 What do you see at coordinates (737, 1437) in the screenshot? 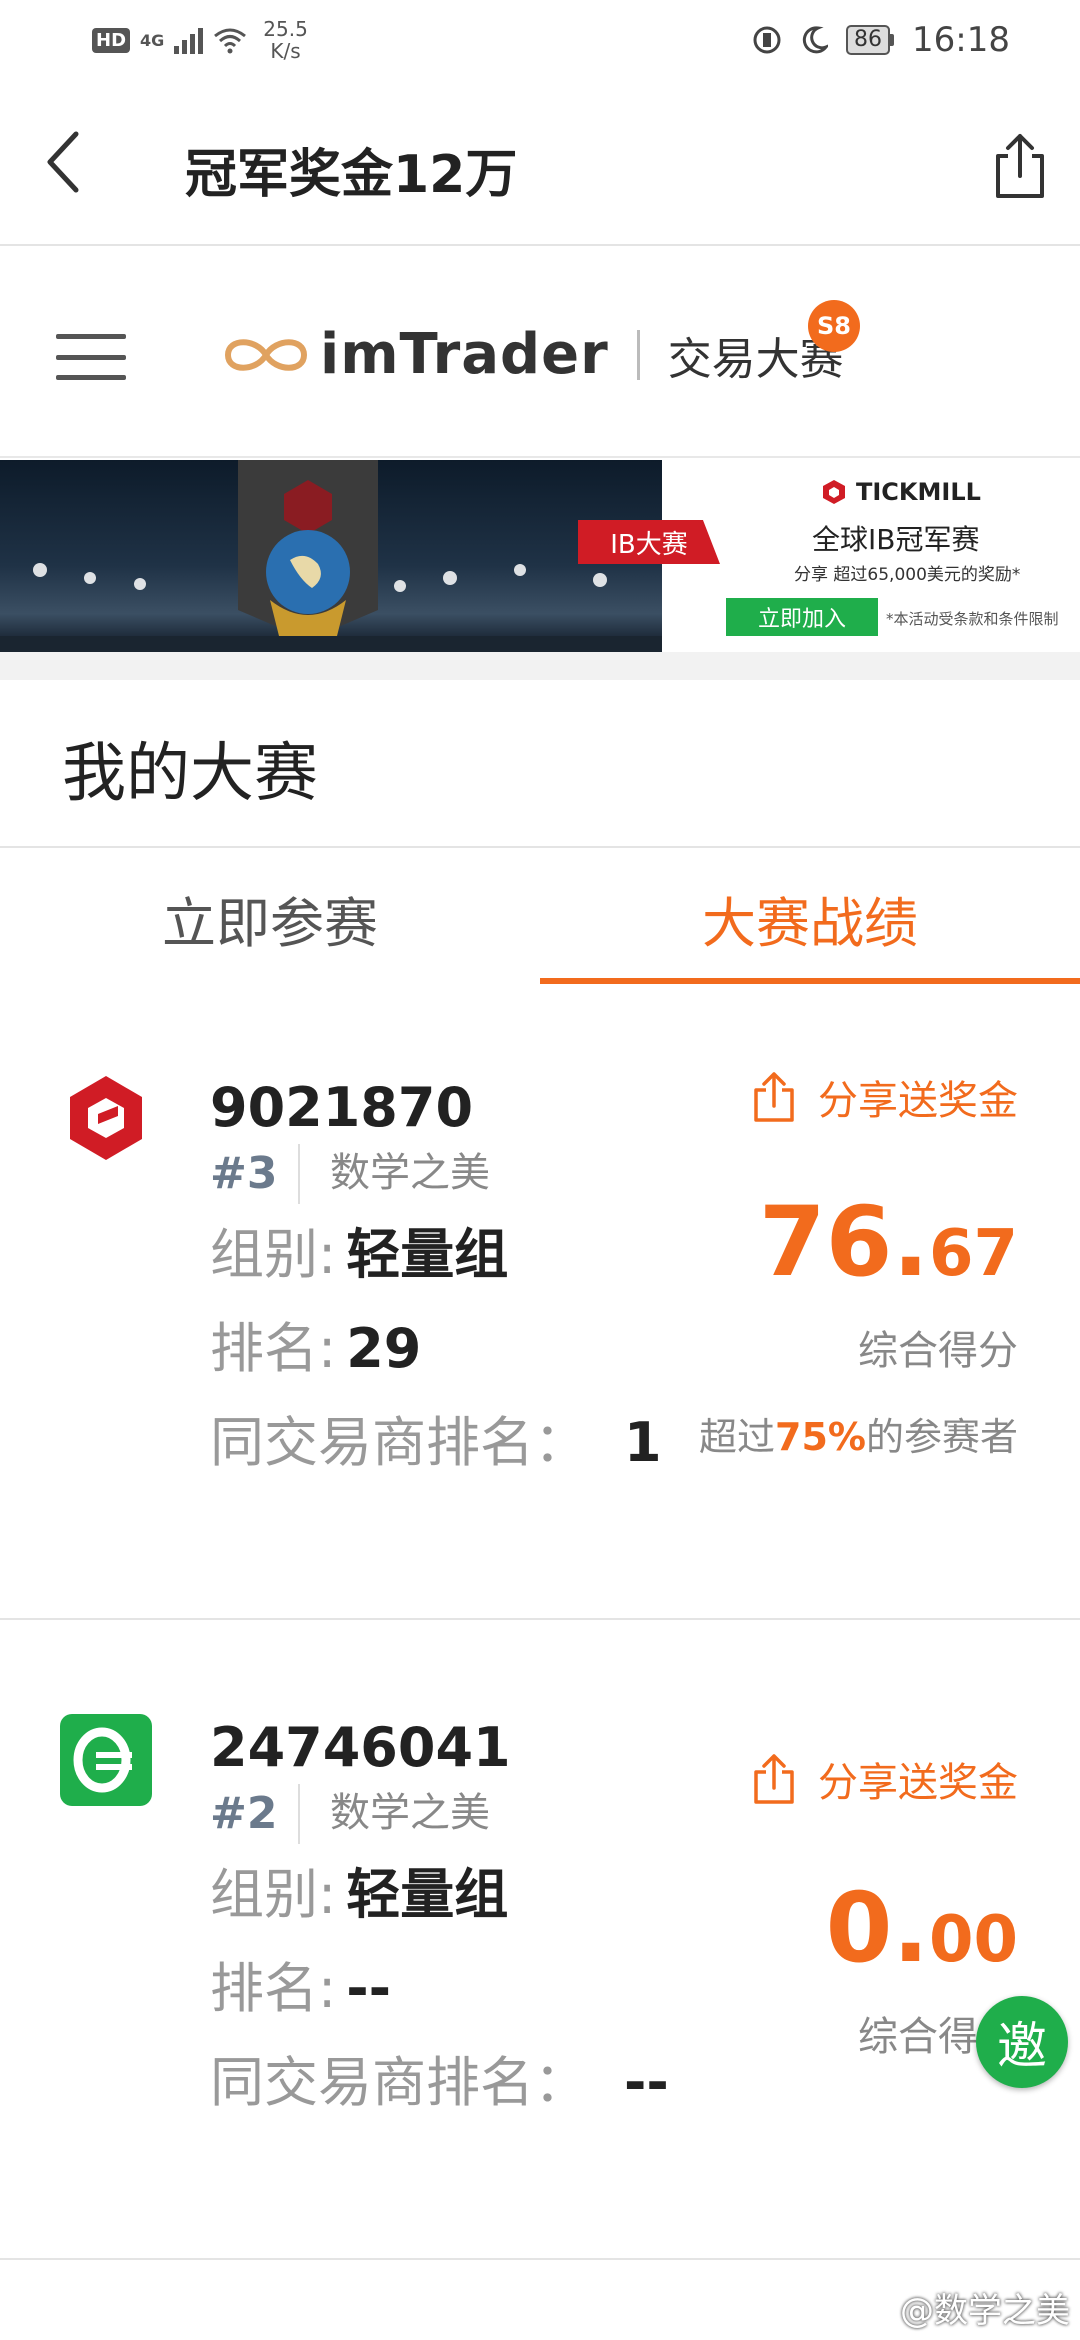
I see `beat-prefix: 超过` at bounding box center [737, 1437].